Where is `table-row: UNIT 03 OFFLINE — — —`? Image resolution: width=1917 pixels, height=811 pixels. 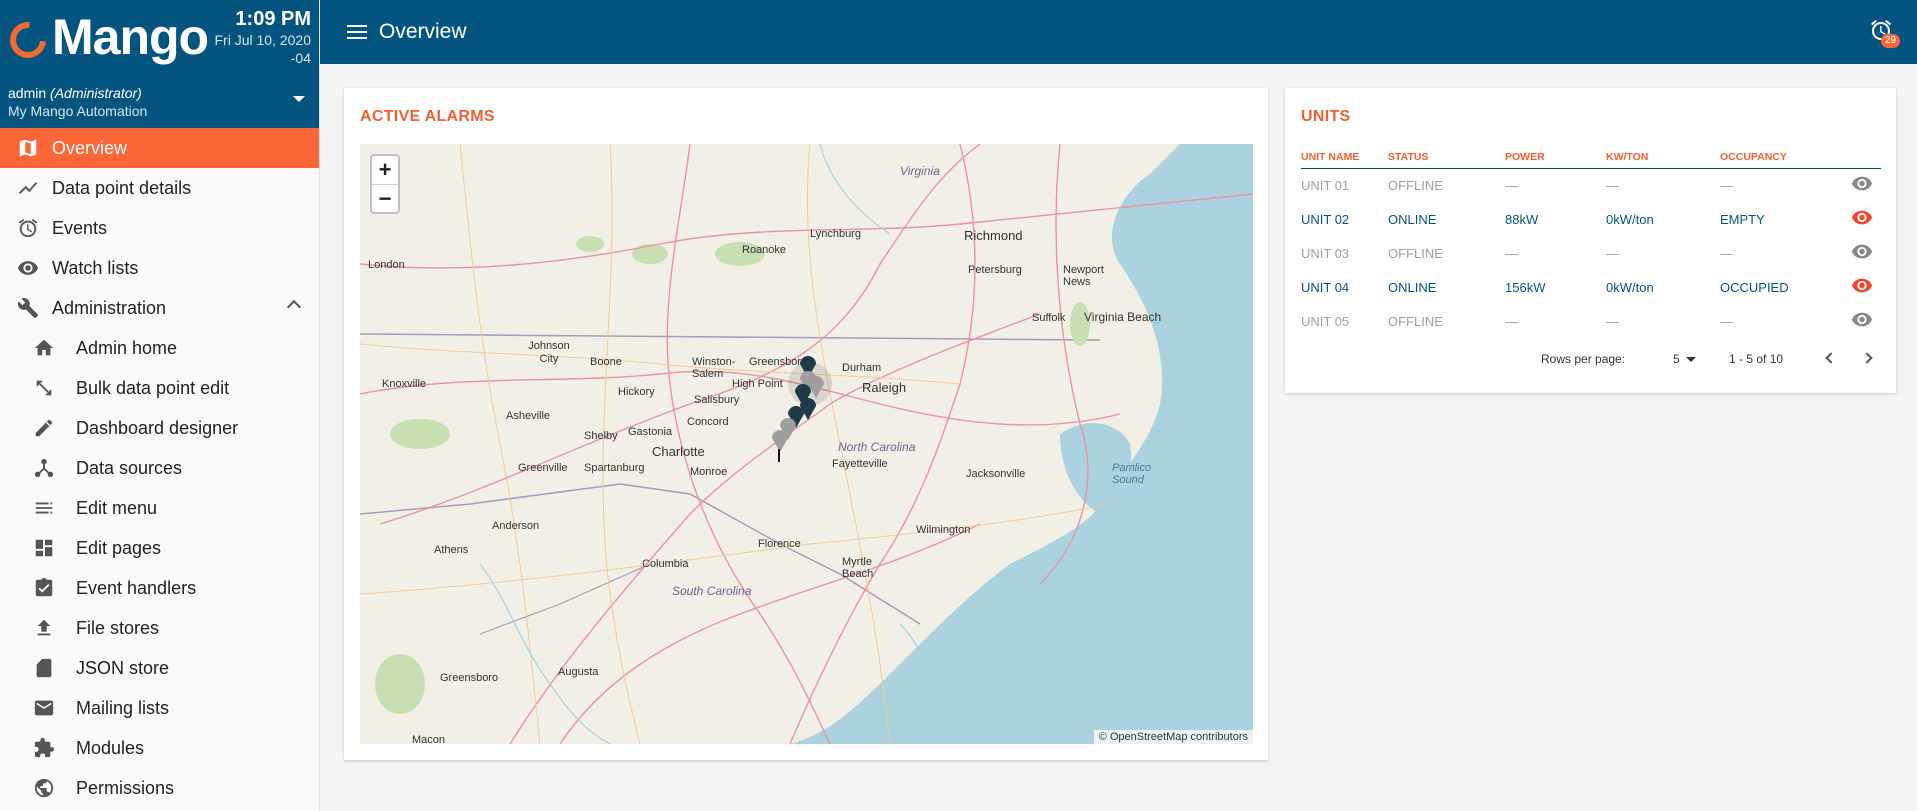 table-row: UNIT 03 OFFLINE — — — is located at coordinates (1591, 253).